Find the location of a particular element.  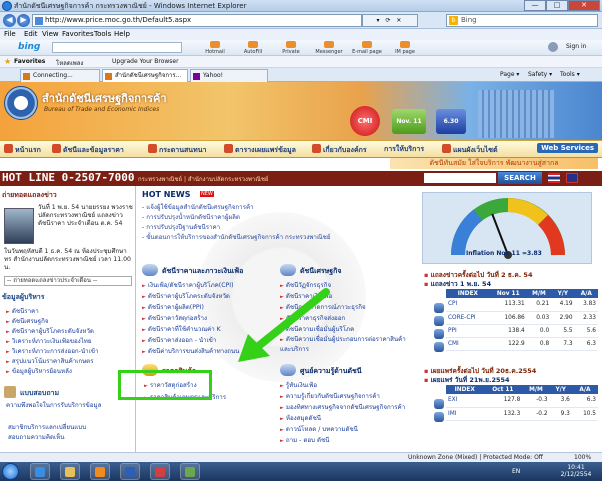

left-link: วิเคราะห์ภาวะเงินเฟ้อของไทย is located at coordinates (49, 341).